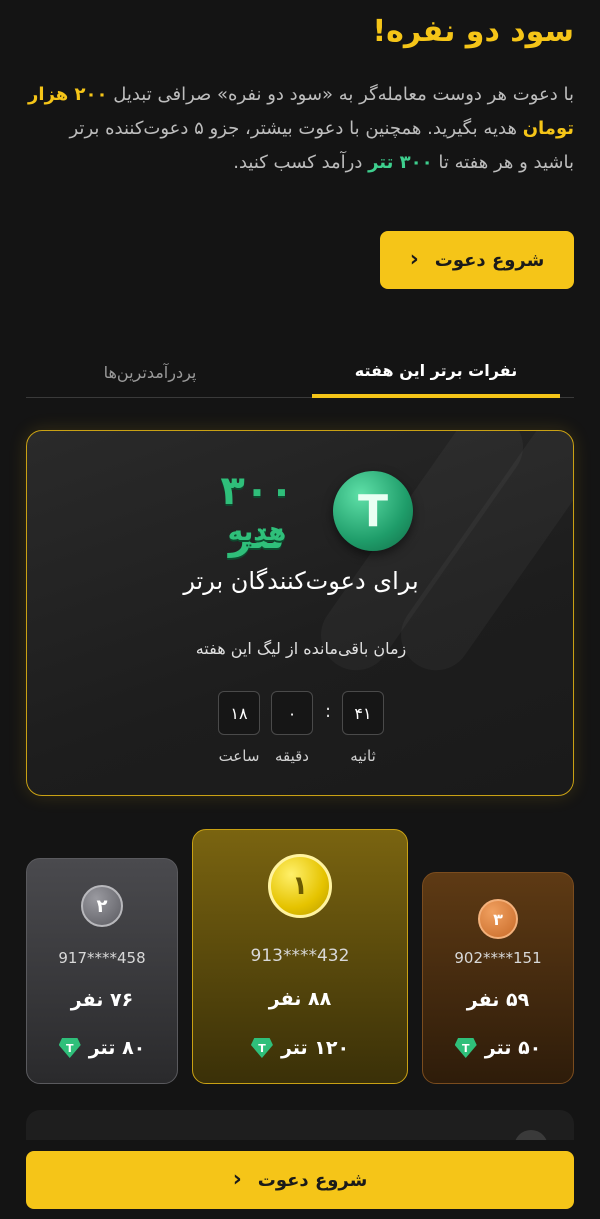 This screenshot has height=1219, width=600. Describe the element at coordinates (291, 756) in the screenshot. I see `minutes-label: دقیقه` at that location.